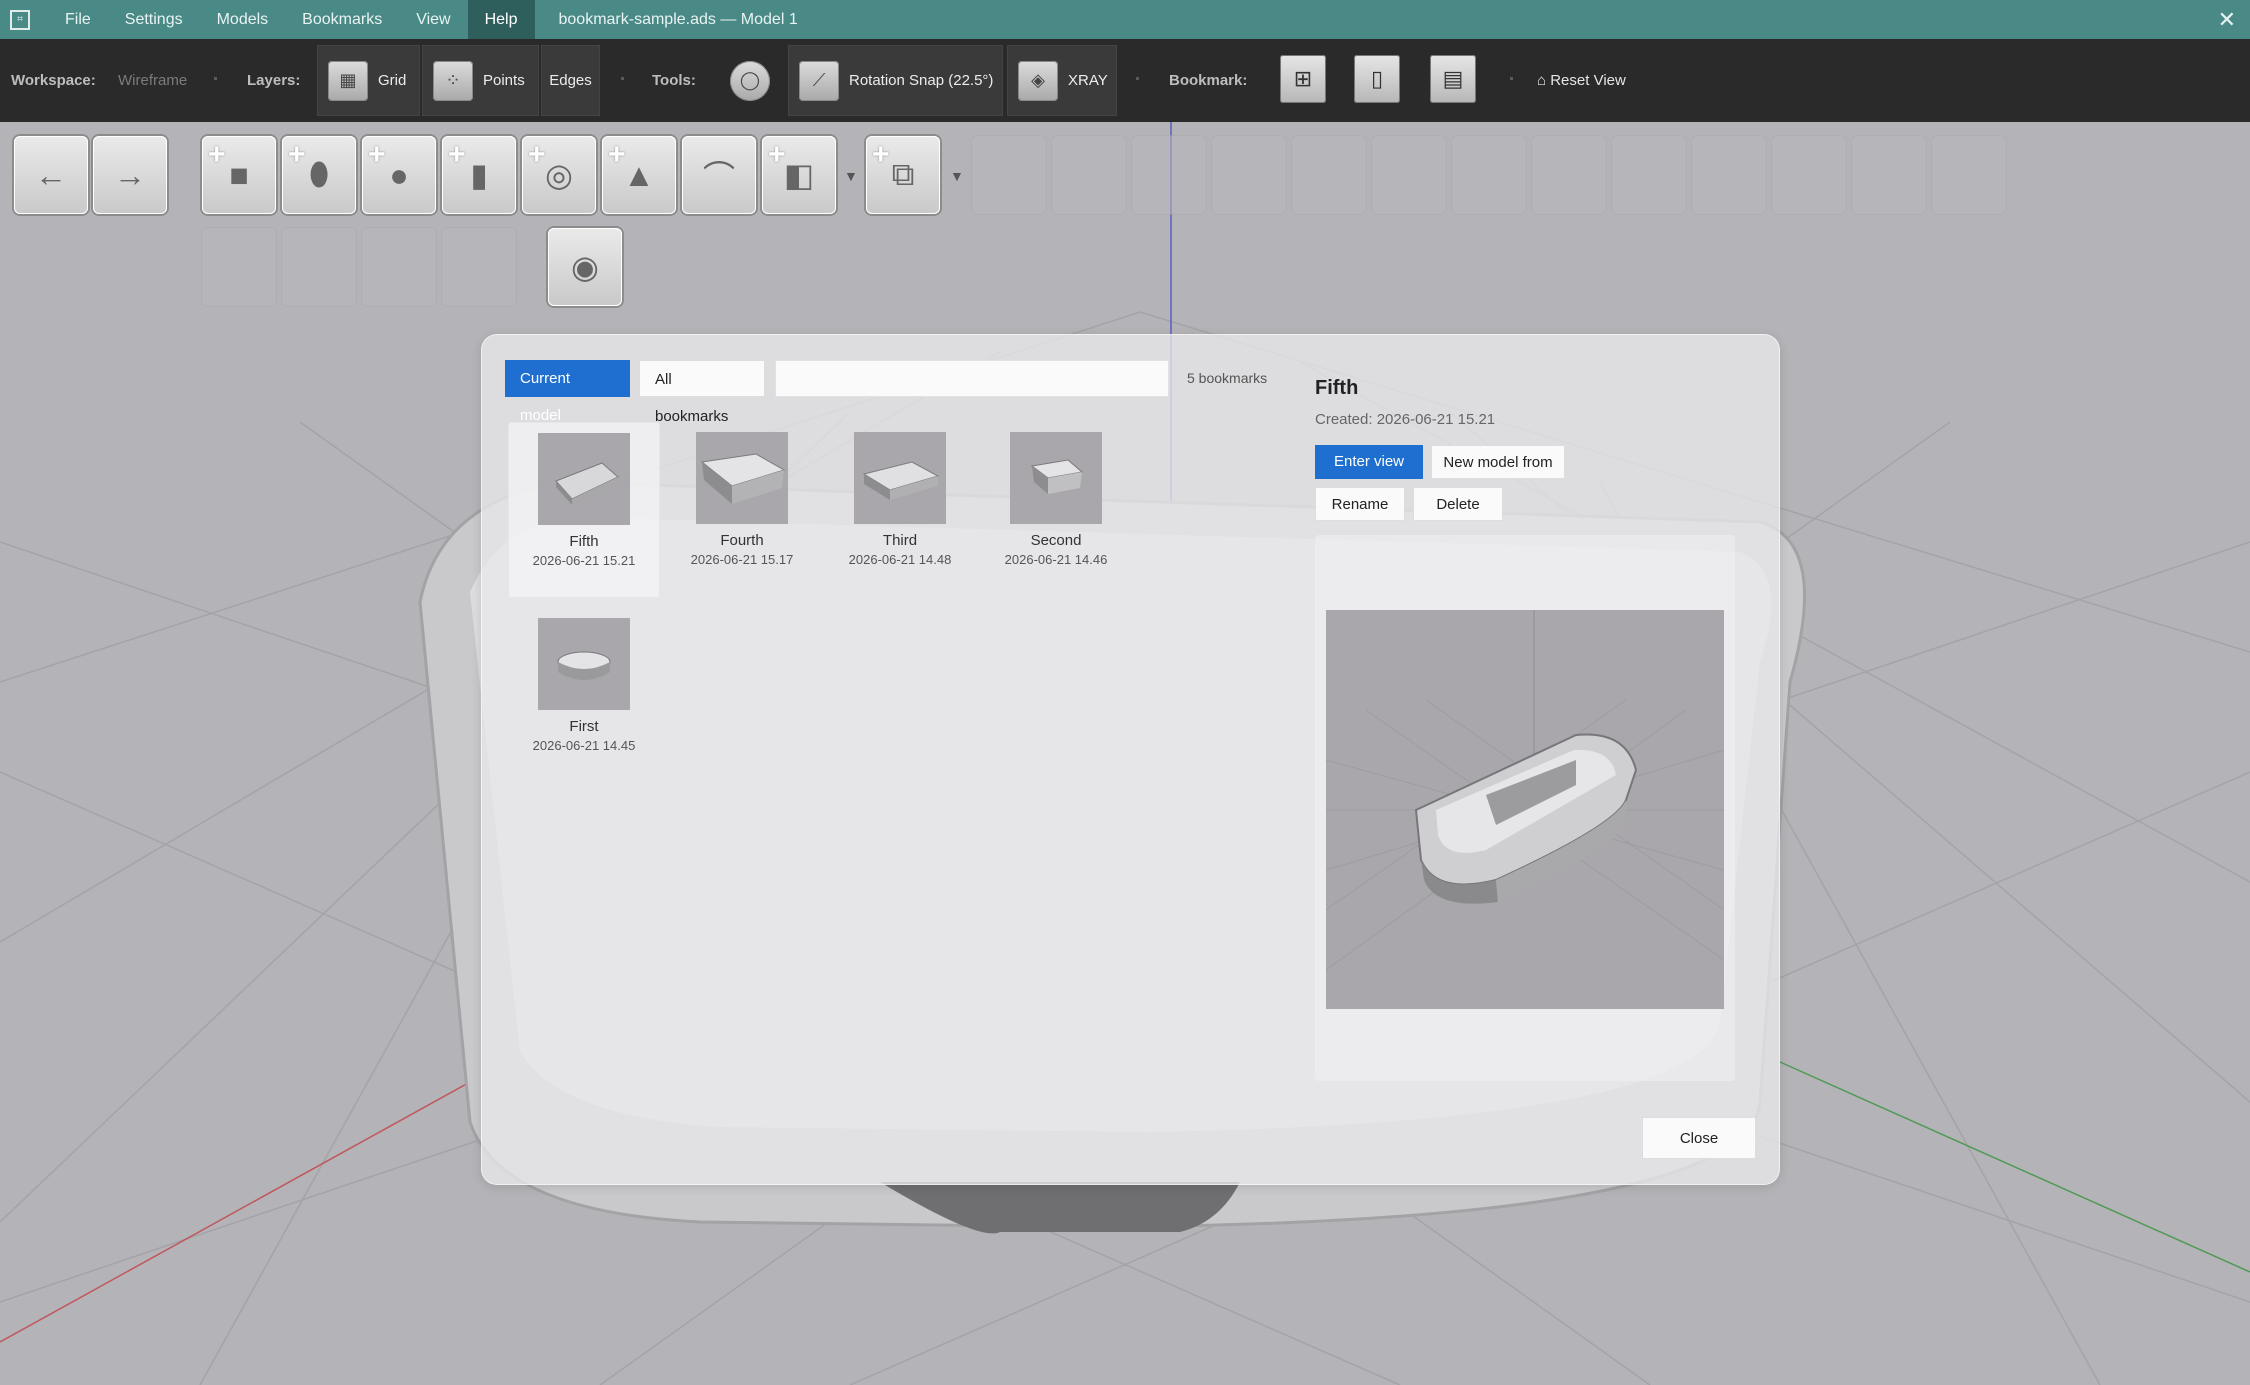 This screenshot has width=2250, height=1385. What do you see at coordinates (239, 267) in the screenshot?
I see `align-bottom-icon` at bounding box center [239, 267].